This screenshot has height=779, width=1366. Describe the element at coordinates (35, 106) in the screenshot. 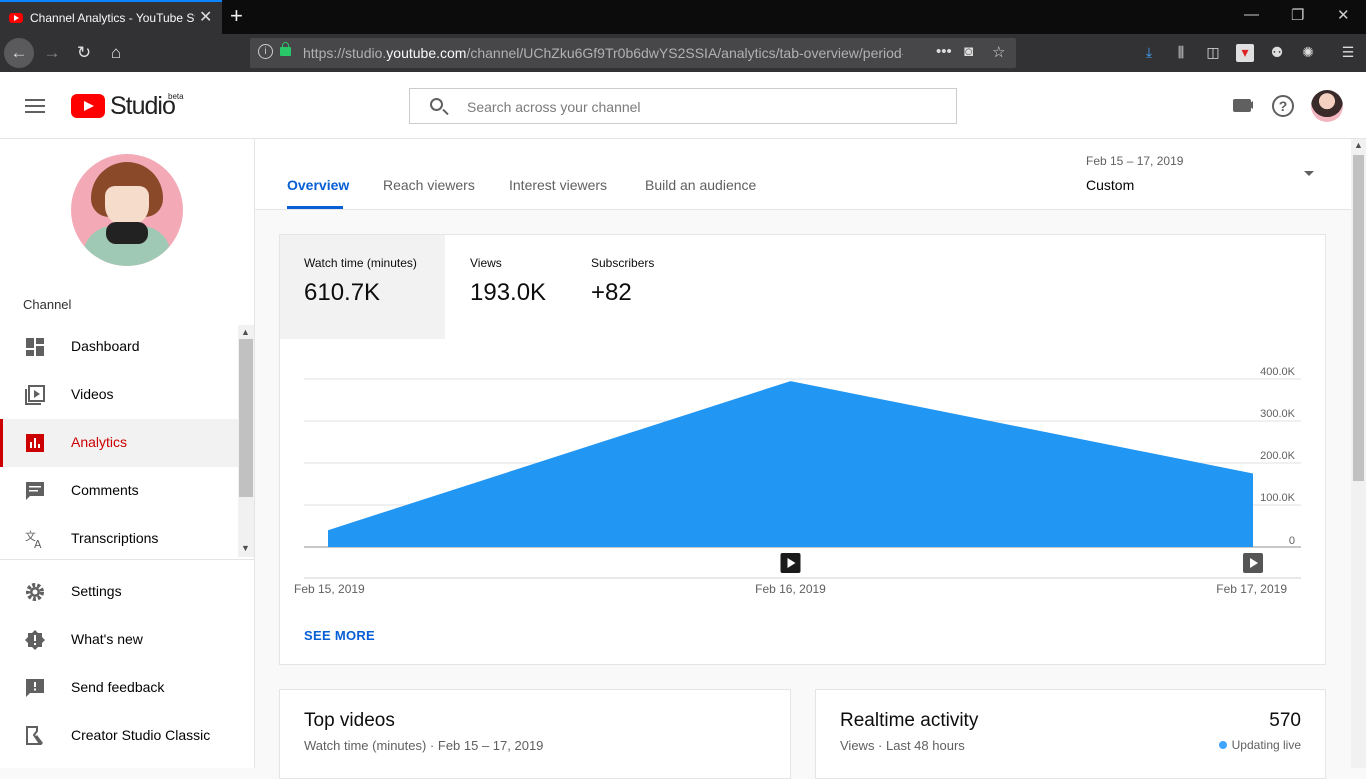

I see `hamburger-menu-icon` at that location.